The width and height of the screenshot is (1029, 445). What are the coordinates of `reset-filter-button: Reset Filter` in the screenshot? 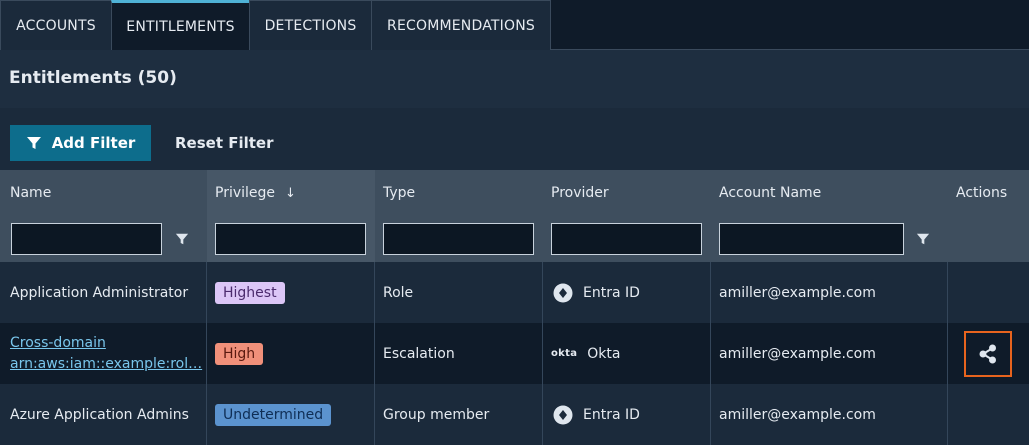 It's located at (224, 143).